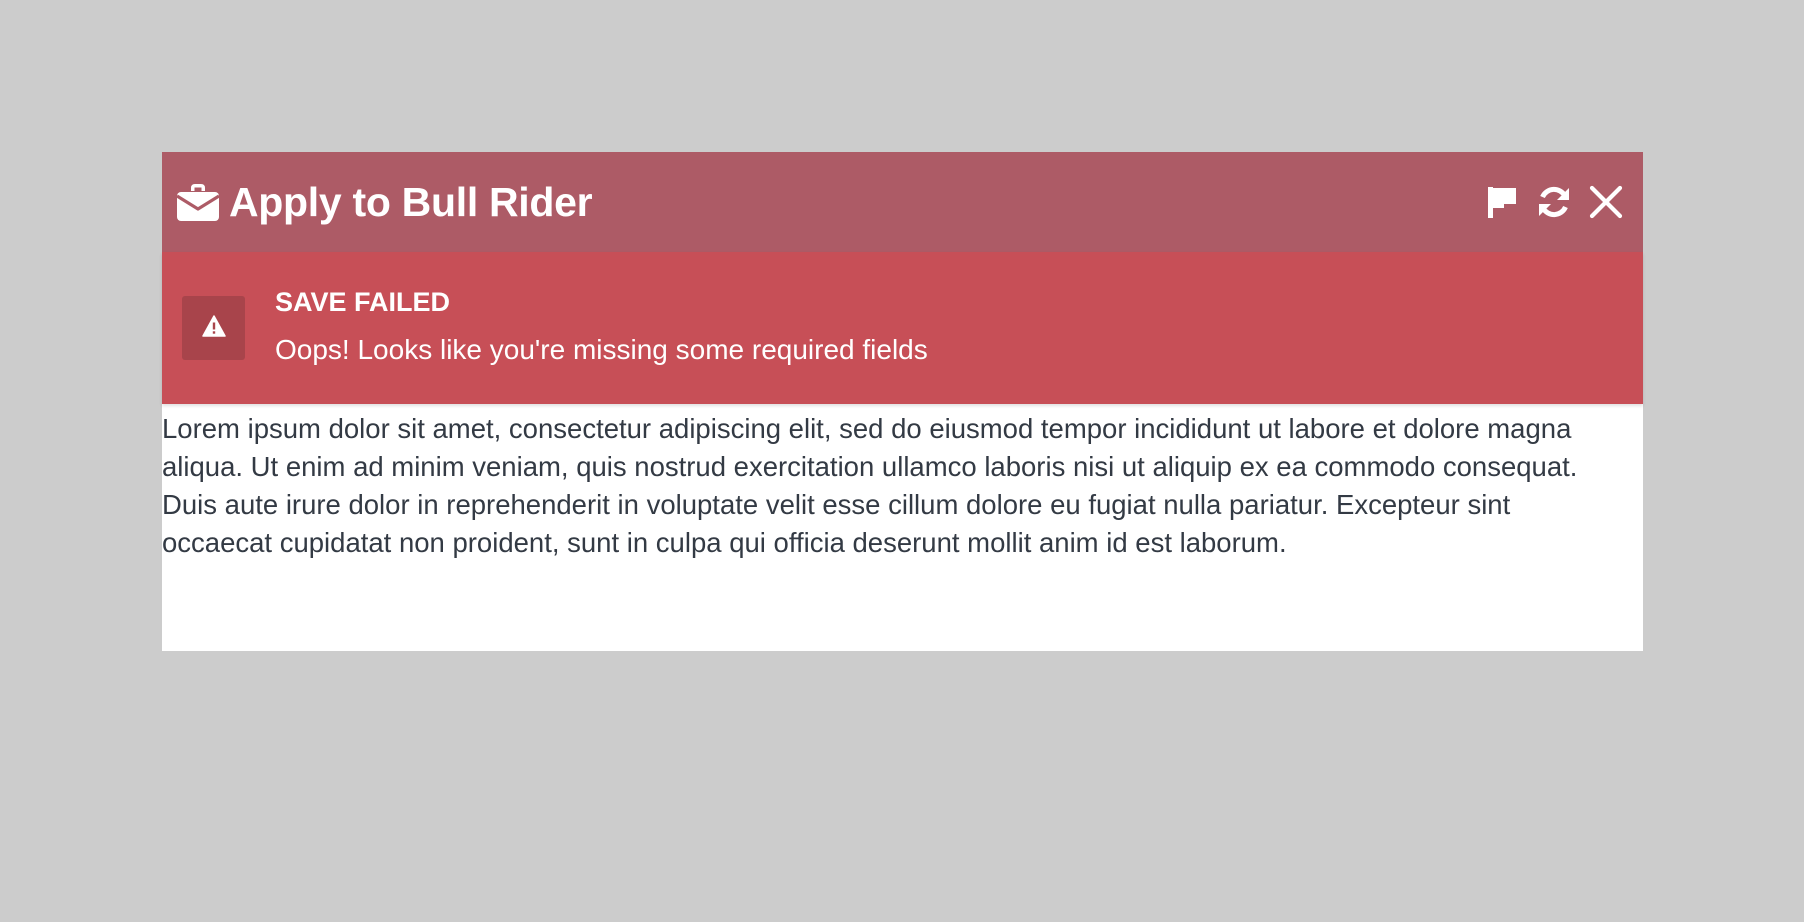  What do you see at coordinates (902, 202) in the screenshot?
I see `modal-header: Apply to Bull Rider` at bounding box center [902, 202].